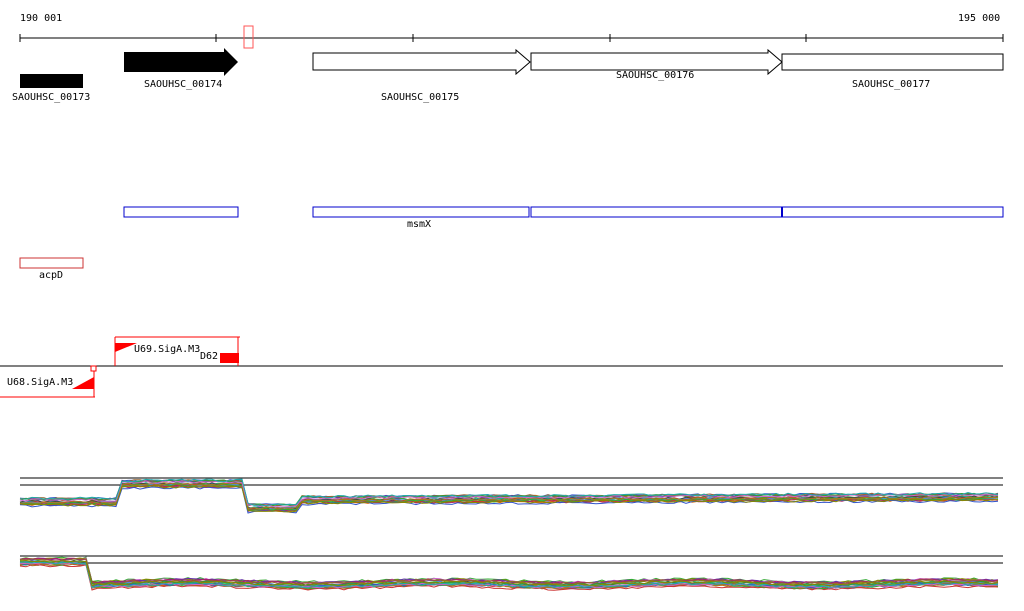  What do you see at coordinates (421, 212) in the screenshot?
I see `annotation-box-msmx` at bounding box center [421, 212].